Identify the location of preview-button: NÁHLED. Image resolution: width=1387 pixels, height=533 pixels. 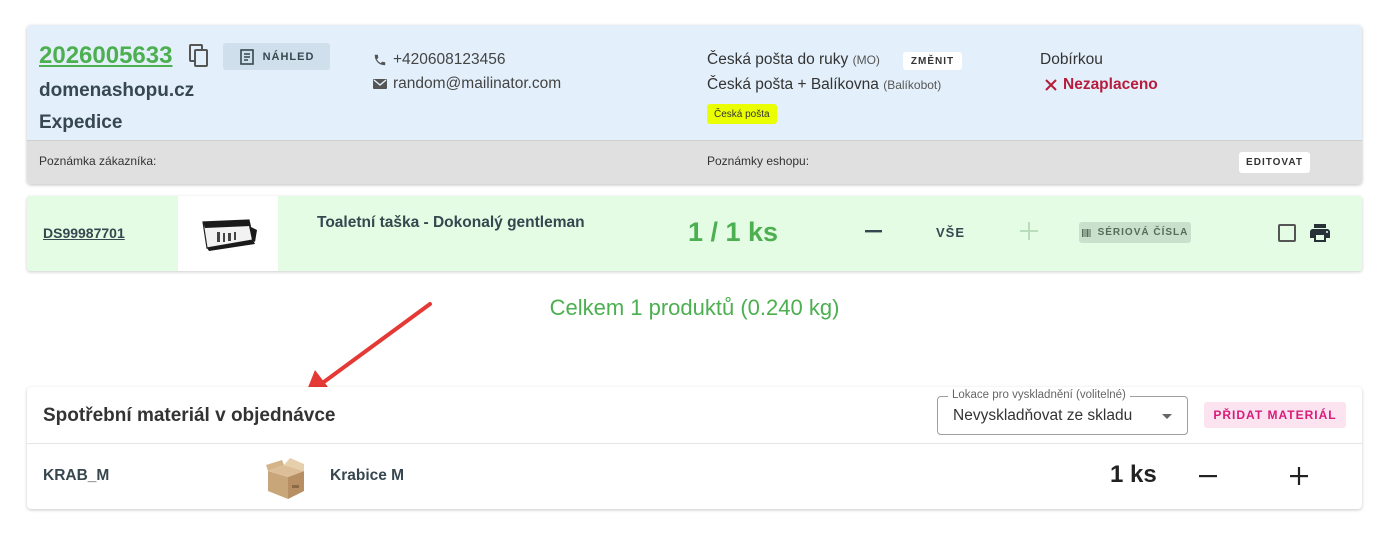
(276, 56).